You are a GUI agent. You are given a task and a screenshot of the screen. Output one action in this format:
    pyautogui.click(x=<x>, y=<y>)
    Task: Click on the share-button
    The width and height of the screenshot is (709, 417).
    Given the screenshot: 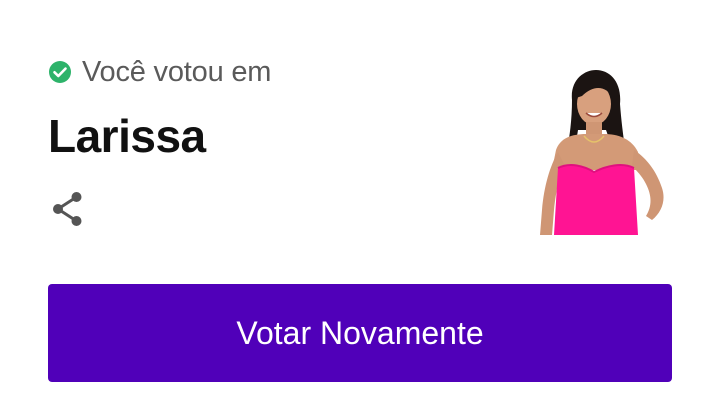 What is the action you would take?
    pyautogui.click(x=69, y=209)
    